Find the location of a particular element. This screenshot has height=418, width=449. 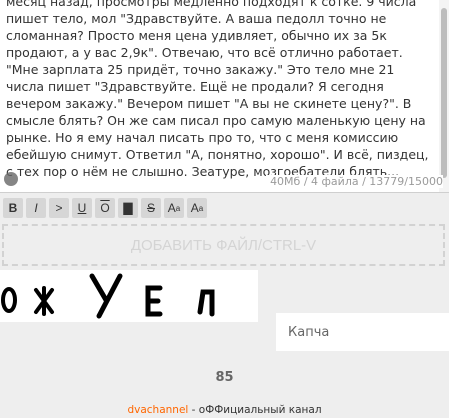

scrollbar-thumb is located at coordinates (444, 93).